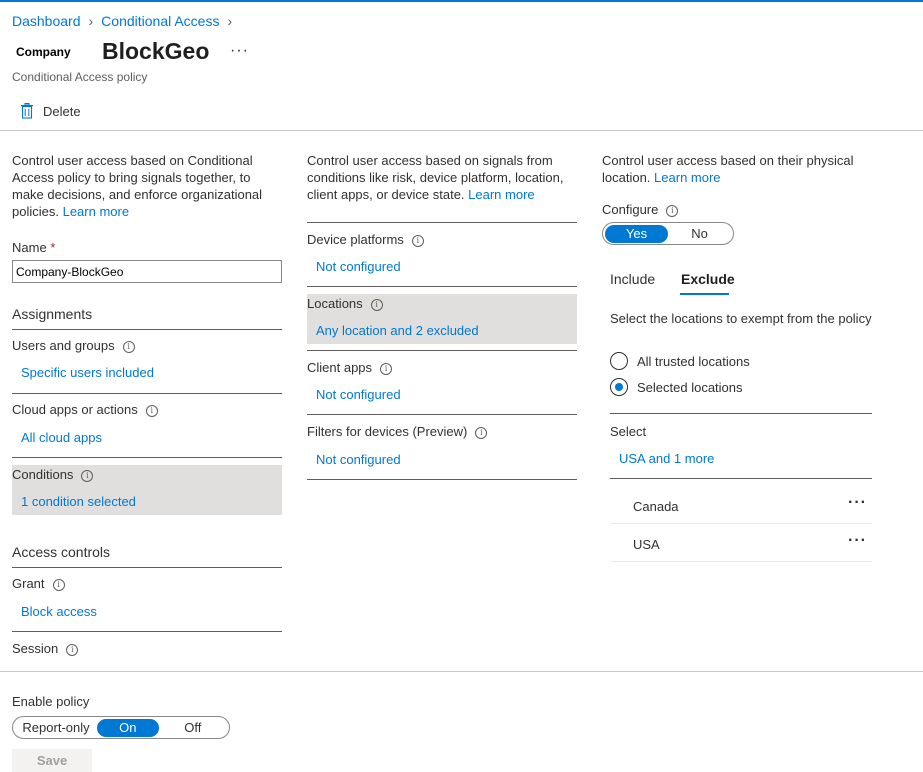  What do you see at coordinates (61, 437) in the screenshot?
I see `cloud-apps-value: All cloud apps` at bounding box center [61, 437].